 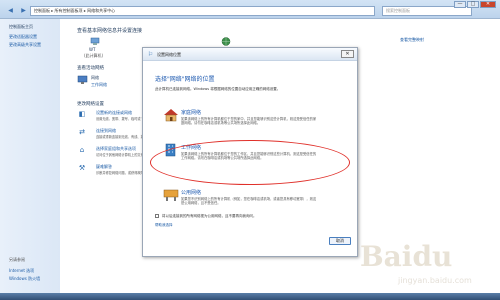 What do you see at coordinates (99, 85) in the screenshot?
I see `network-type-link: 工作网络` at bounding box center [99, 85].